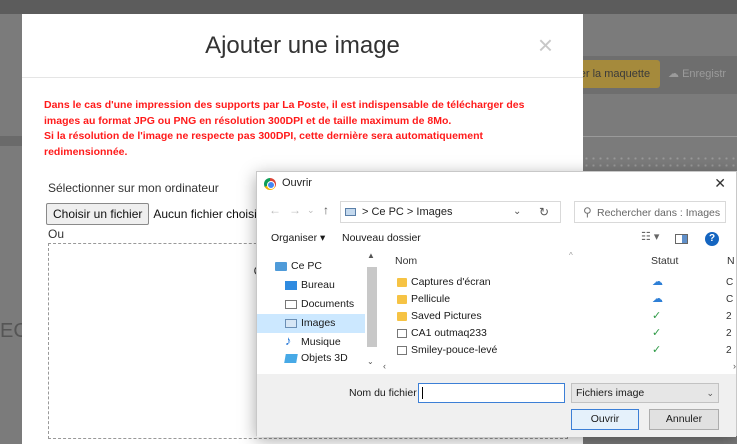 This screenshot has height=444, width=737. What do you see at coordinates (730, 282) in the screenshot?
I see `file-date-cut: C` at bounding box center [730, 282].